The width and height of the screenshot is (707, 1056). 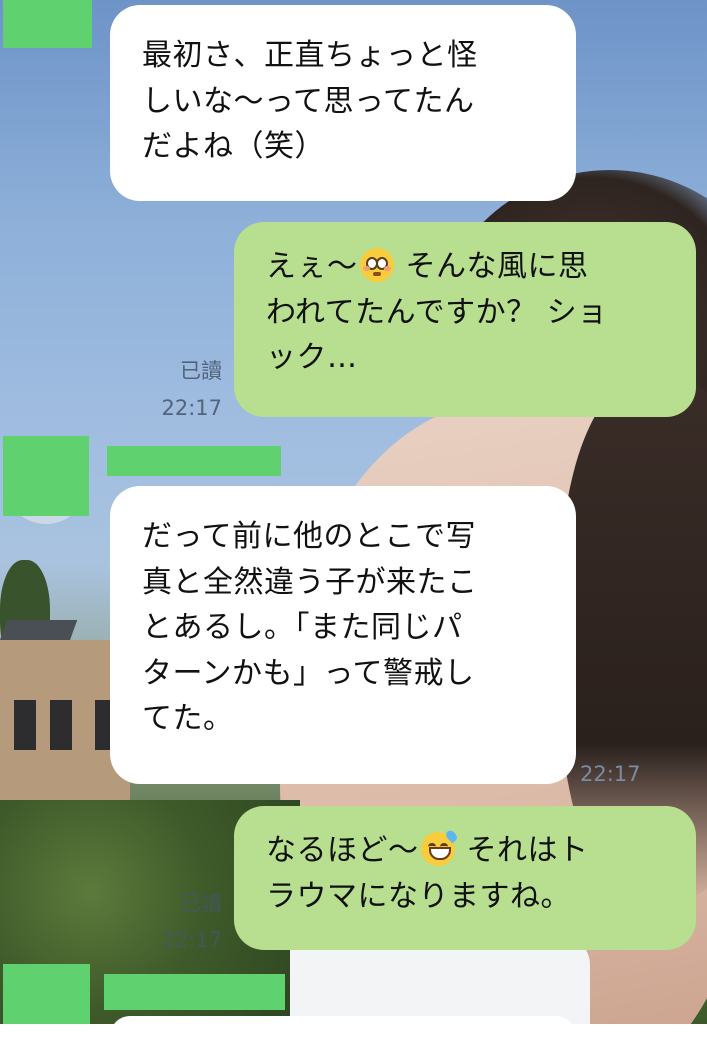 I want to click on message-text-segment: えぇ〜, so click(x=312, y=266).